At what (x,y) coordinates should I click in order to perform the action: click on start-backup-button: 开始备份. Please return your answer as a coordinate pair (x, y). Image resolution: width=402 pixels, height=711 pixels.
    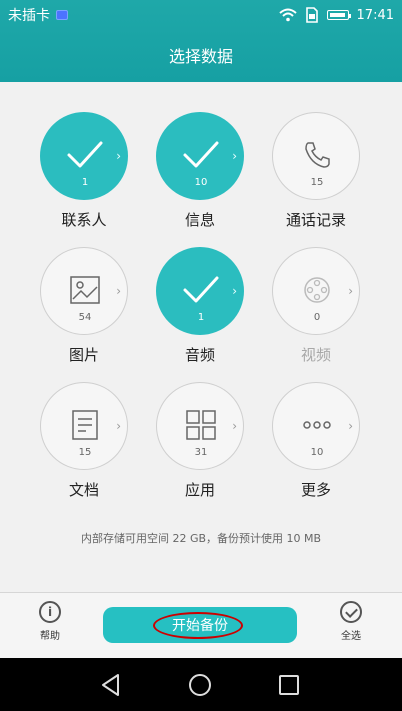
    Looking at the image, I should click on (200, 625).